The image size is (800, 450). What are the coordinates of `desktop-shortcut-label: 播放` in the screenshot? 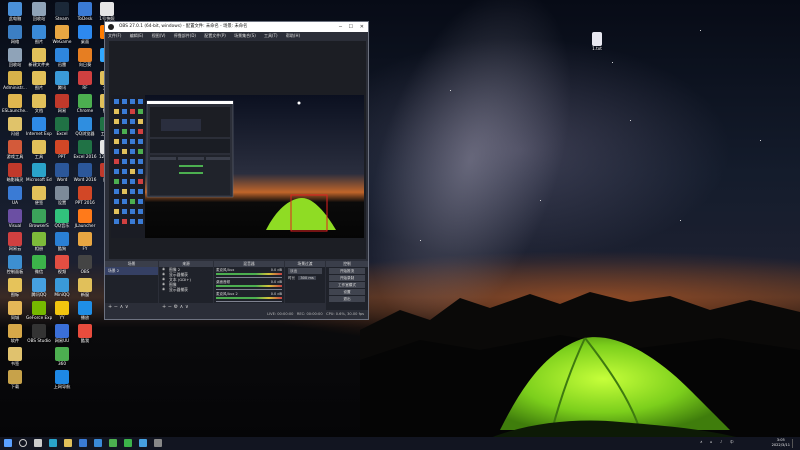 It's located at (85, 317).